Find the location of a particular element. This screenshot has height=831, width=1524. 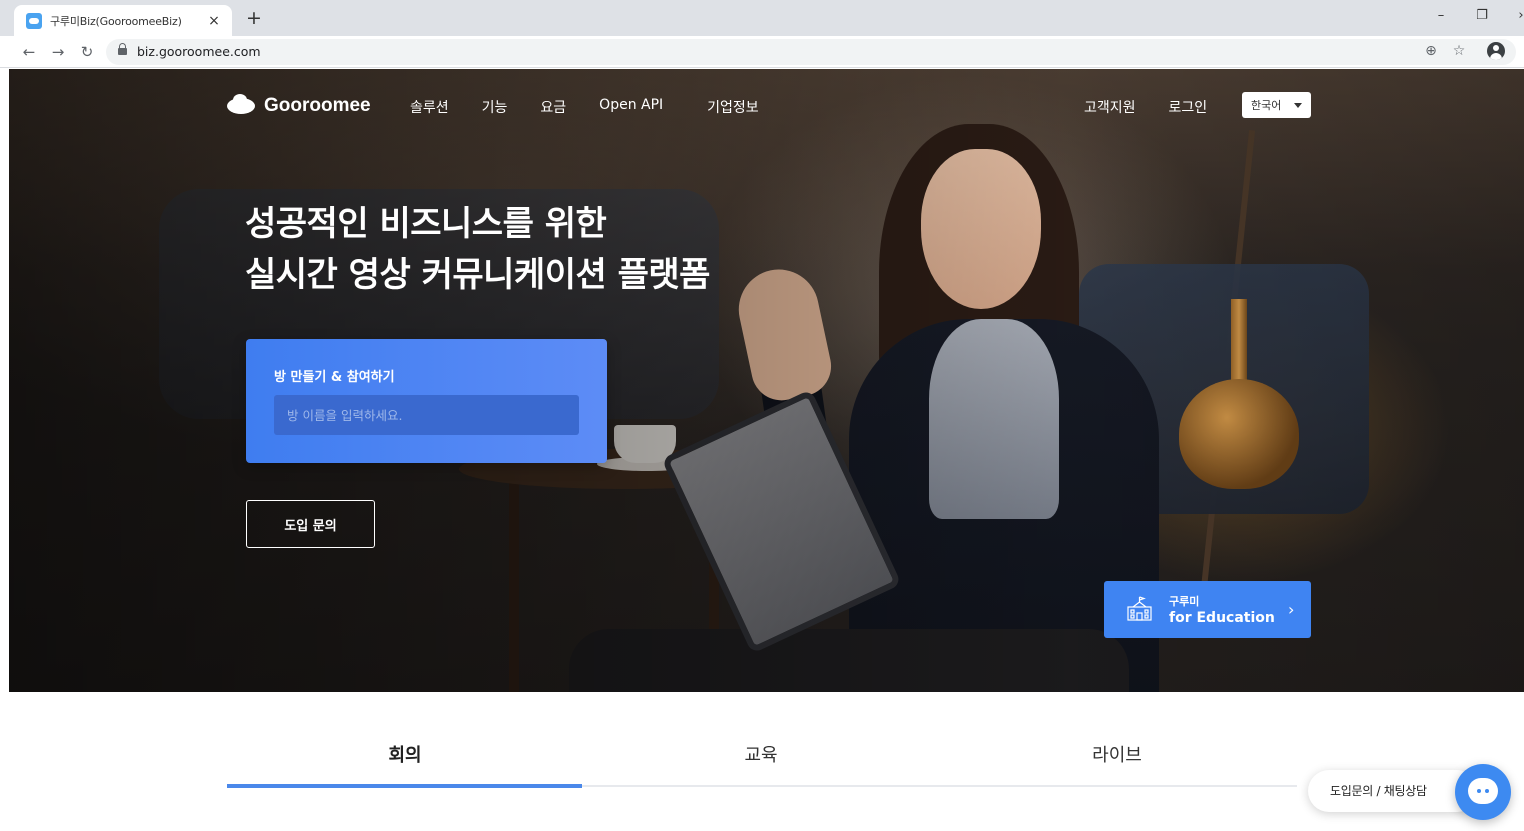

restore-window-icon: ❐ is located at coordinates (1482, 15).